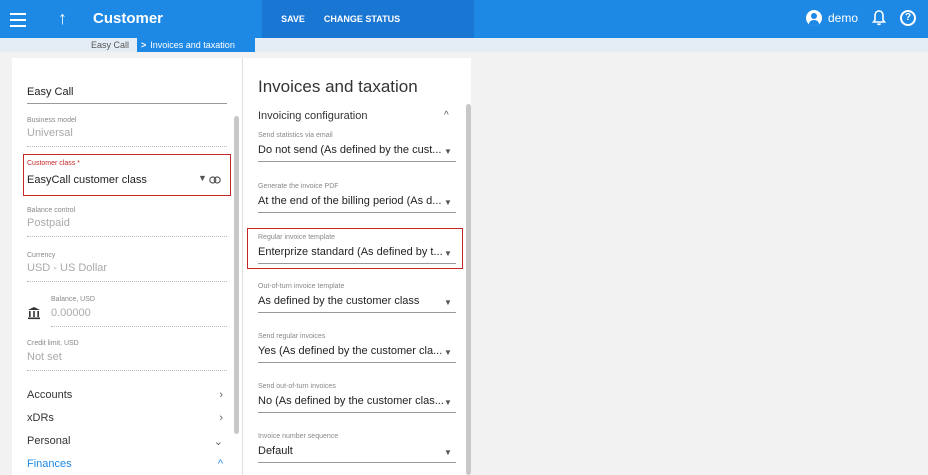 This screenshot has height=475, width=928. I want to click on user-menu: demo, so click(832, 18).